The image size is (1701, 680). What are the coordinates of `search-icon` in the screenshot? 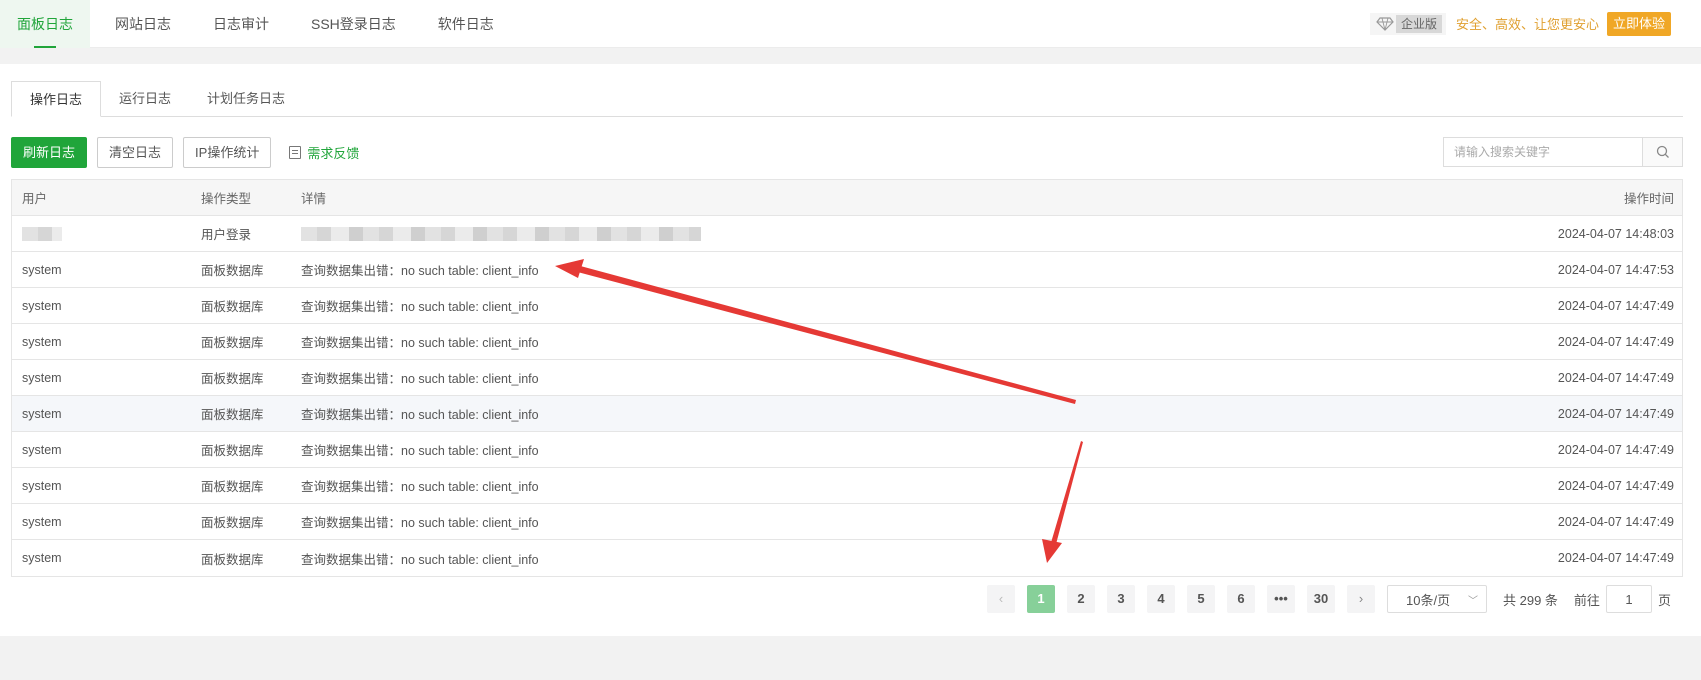 It's located at (1662, 151).